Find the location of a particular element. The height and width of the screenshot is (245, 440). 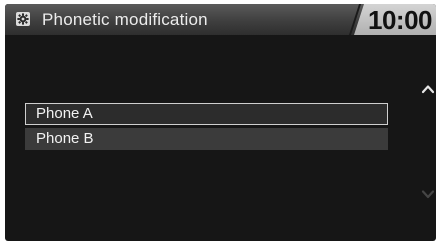

title-bar: Phonetic modification 10:00 is located at coordinates (220, 19).